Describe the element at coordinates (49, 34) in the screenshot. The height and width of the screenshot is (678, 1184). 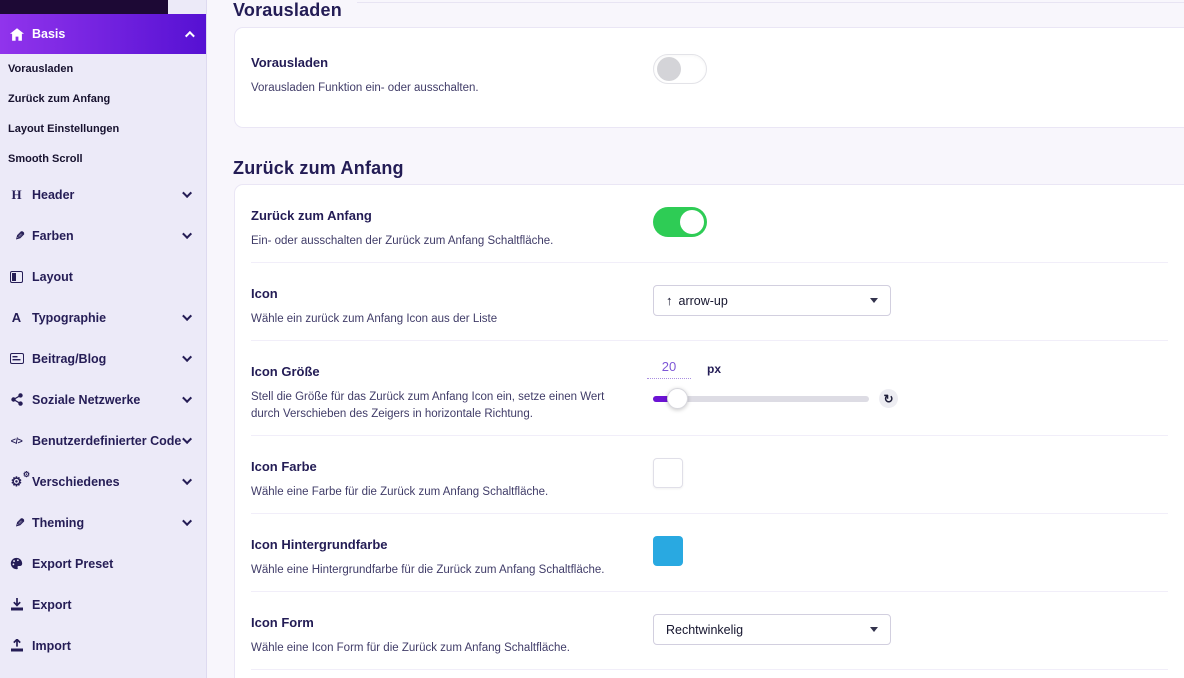
I see `sidebar-item-label: Basis` at that location.